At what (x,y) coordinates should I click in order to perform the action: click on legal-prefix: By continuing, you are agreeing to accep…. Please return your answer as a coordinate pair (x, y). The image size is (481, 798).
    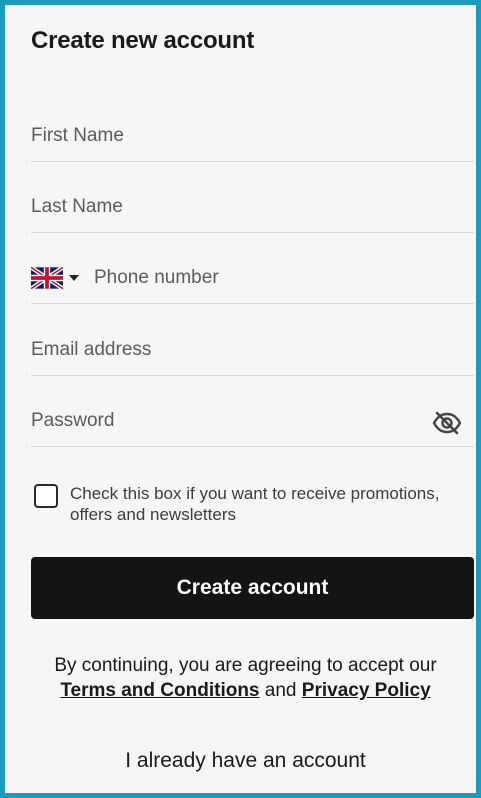
    Looking at the image, I should click on (245, 665).